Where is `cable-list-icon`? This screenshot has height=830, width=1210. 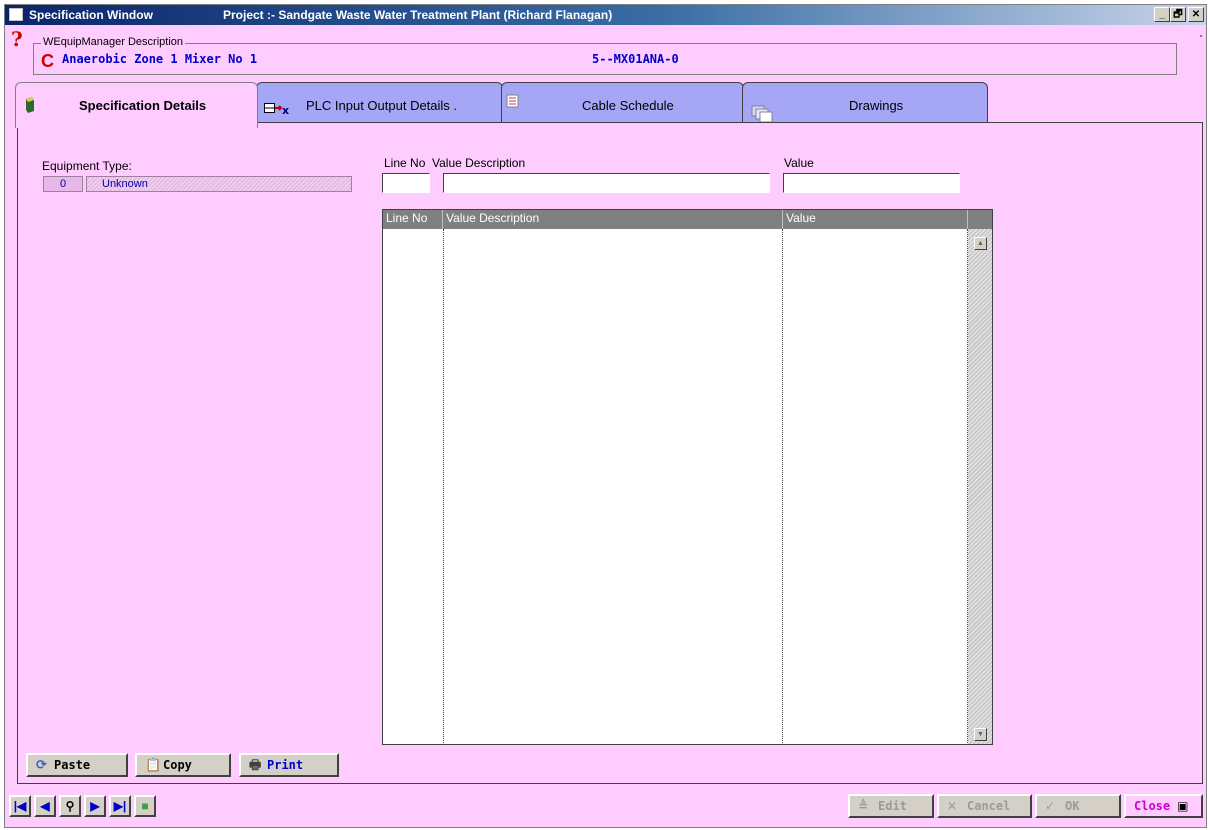
cable-list-icon is located at coordinates (512, 101).